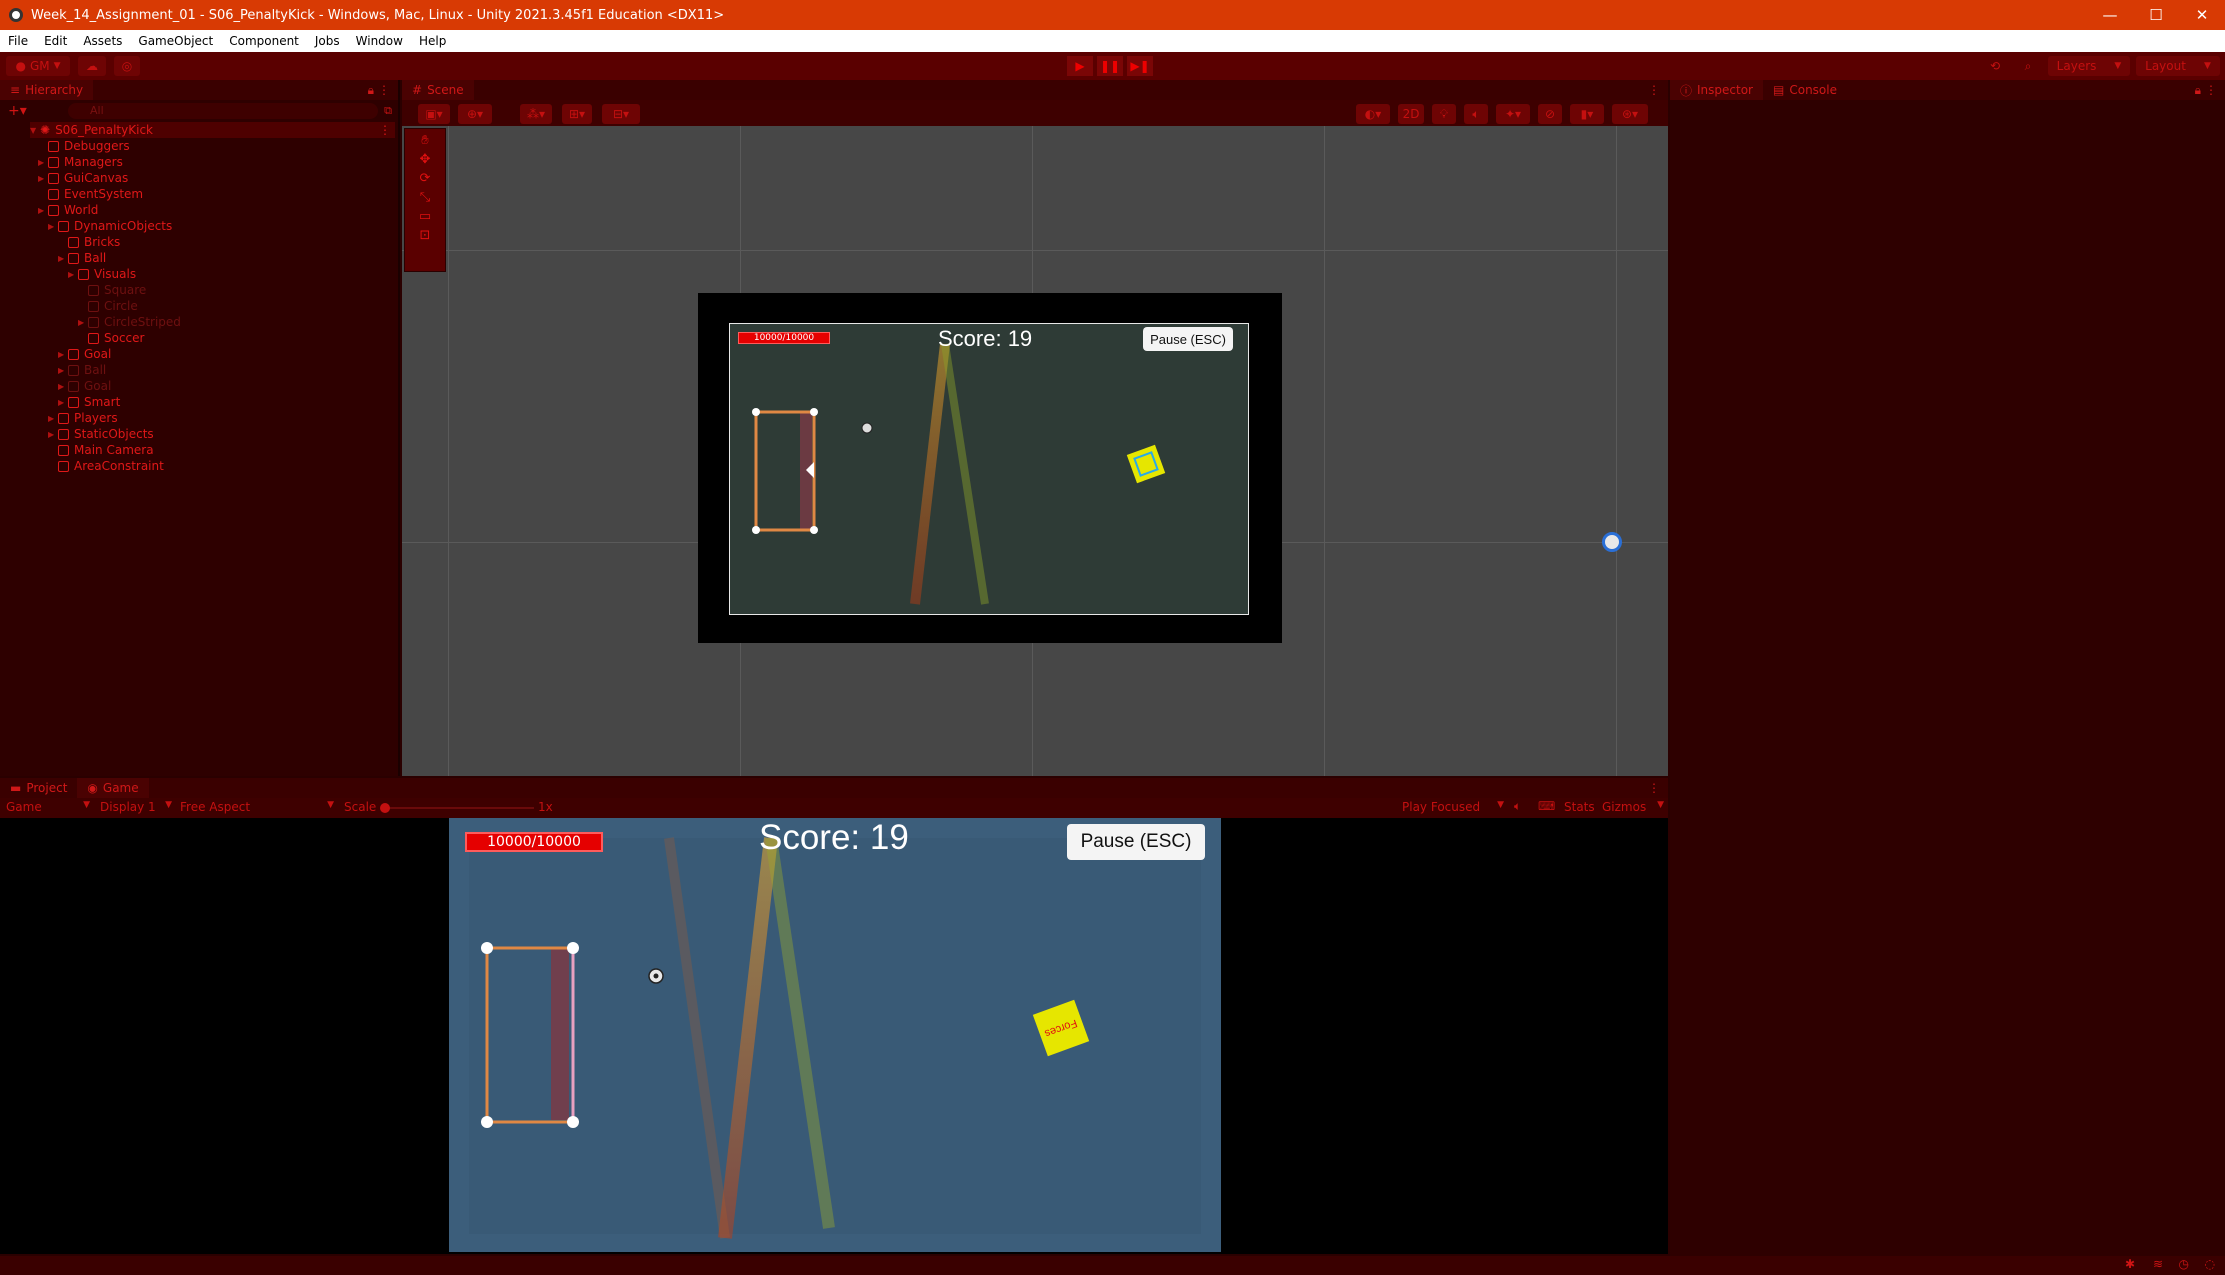 The image size is (2225, 1275). Describe the element at coordinates (1587, 114) in the screenshot. I see `camera-icon: ▮▾` at that location.